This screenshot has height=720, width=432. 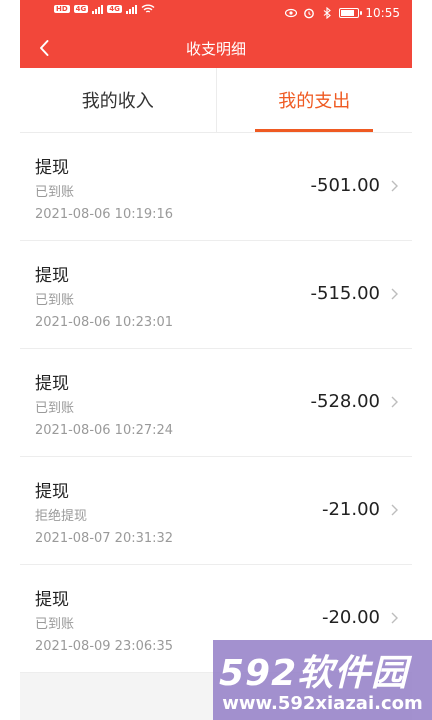 What do you see at coordinates (314, 130) in the screenshot?
I see `active-tab-indicator` at bounding box center [314, 130].